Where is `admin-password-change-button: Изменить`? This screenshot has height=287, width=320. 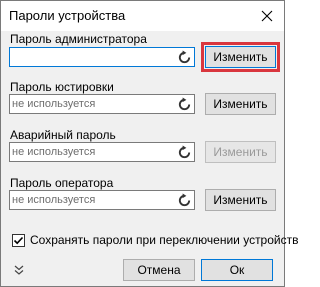 admin-password-change-button: Изменить is located at coordinates (240, 57).